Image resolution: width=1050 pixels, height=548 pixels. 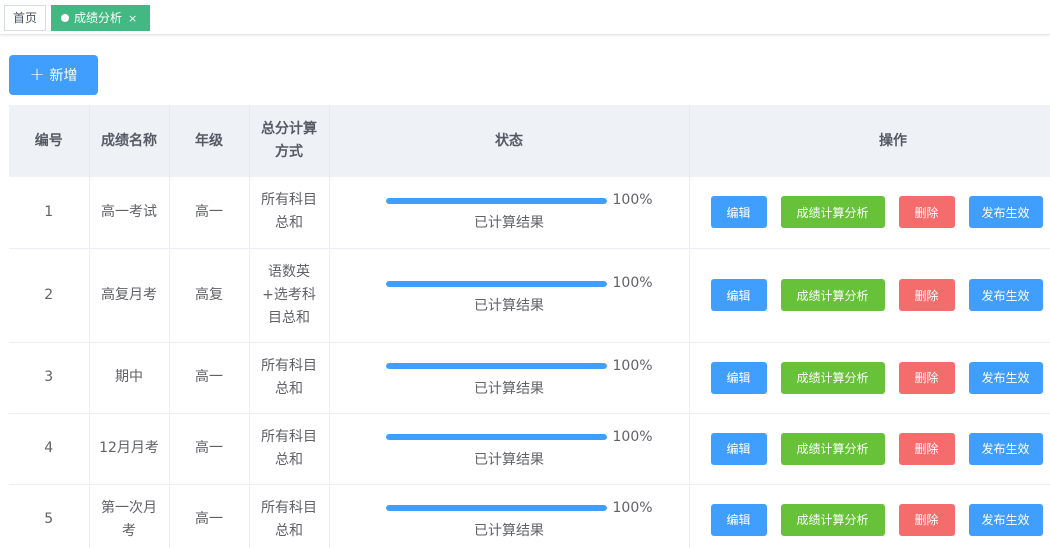 What do you see at coordinates (37, 74) in the screenshot?
I see `plus-icon: +` at bounding box center [37, 74].